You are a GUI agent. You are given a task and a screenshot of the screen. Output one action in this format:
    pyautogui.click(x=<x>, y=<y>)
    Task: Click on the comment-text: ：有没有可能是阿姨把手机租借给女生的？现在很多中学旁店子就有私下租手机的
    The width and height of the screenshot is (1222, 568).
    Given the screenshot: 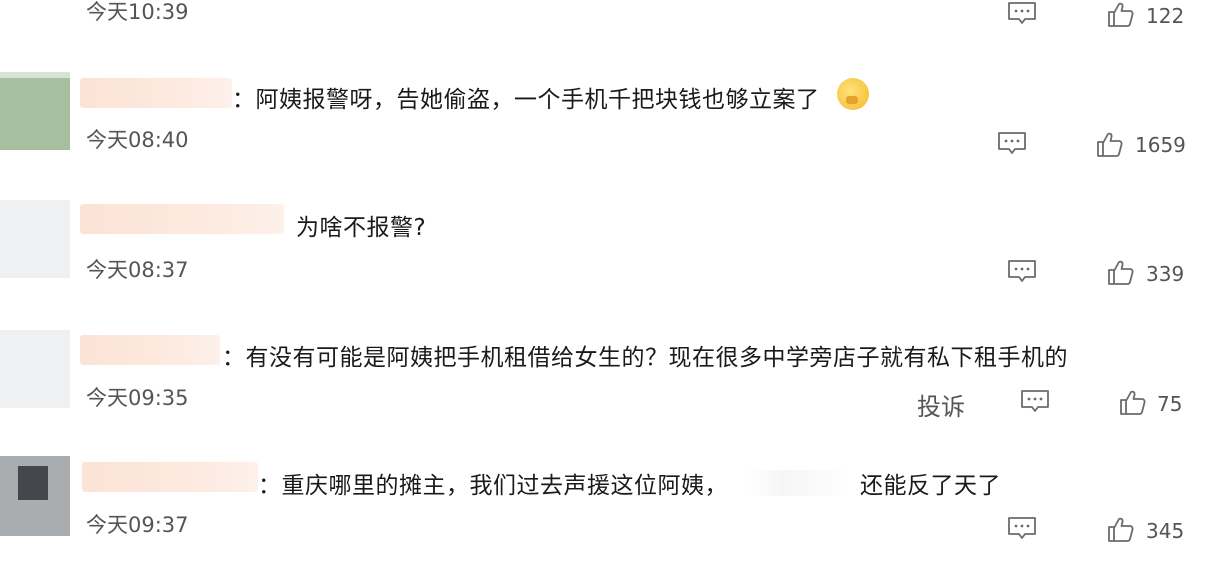 What is the action you would take?
    pyautogui.click(x=645, y=358)
    